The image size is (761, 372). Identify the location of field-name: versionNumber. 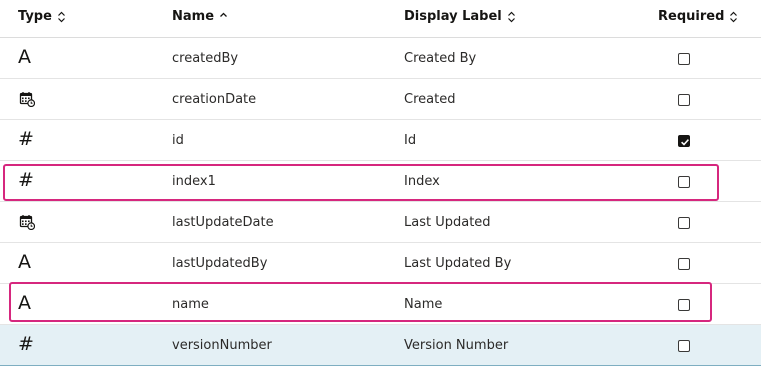
(222, 345).